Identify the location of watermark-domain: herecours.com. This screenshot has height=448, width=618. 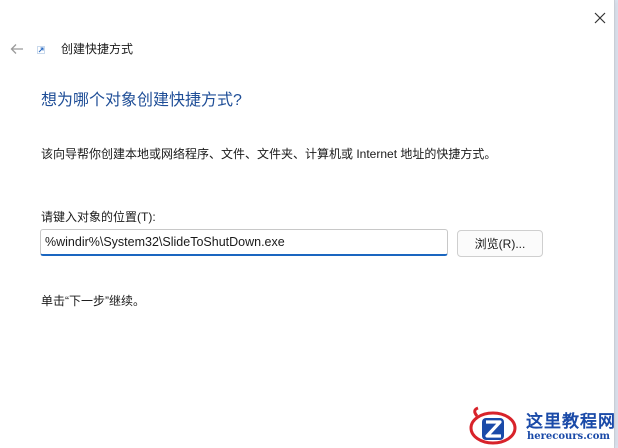
(569, 436).